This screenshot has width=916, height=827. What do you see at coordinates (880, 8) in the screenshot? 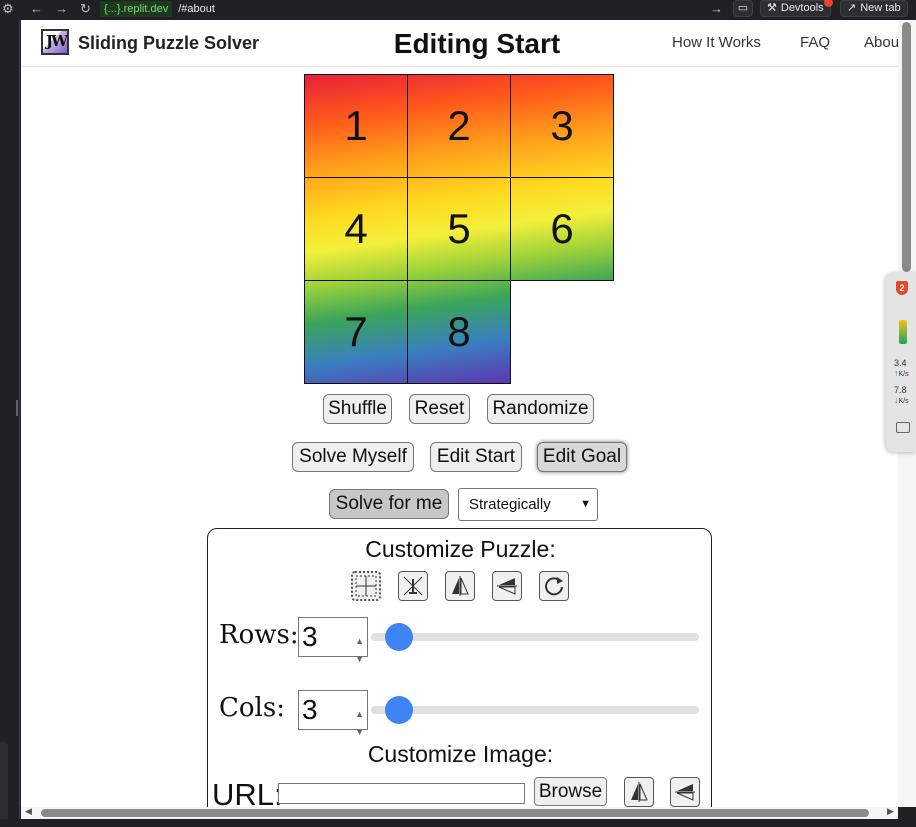
I see `new-tab-label: New tab` at bounding box center [880, 8].